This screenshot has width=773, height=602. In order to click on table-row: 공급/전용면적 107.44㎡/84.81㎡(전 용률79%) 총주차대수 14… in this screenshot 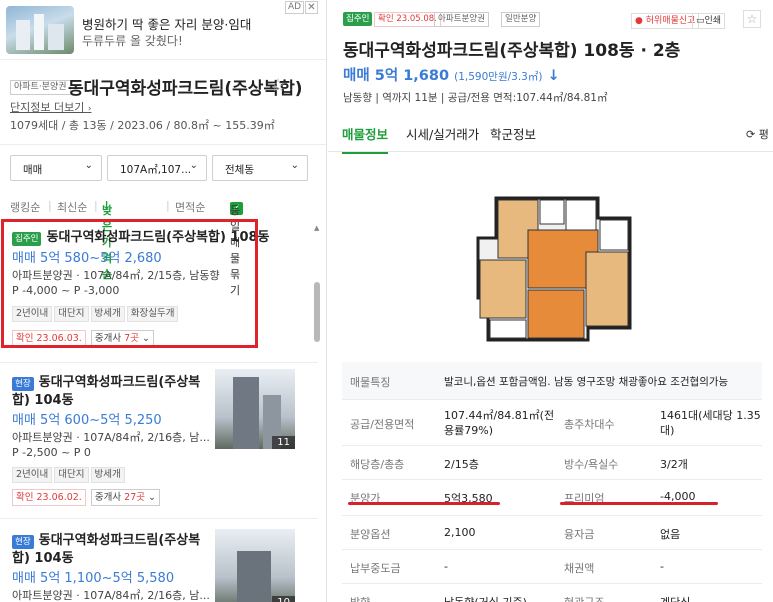, I will do `click(552, 423)`.